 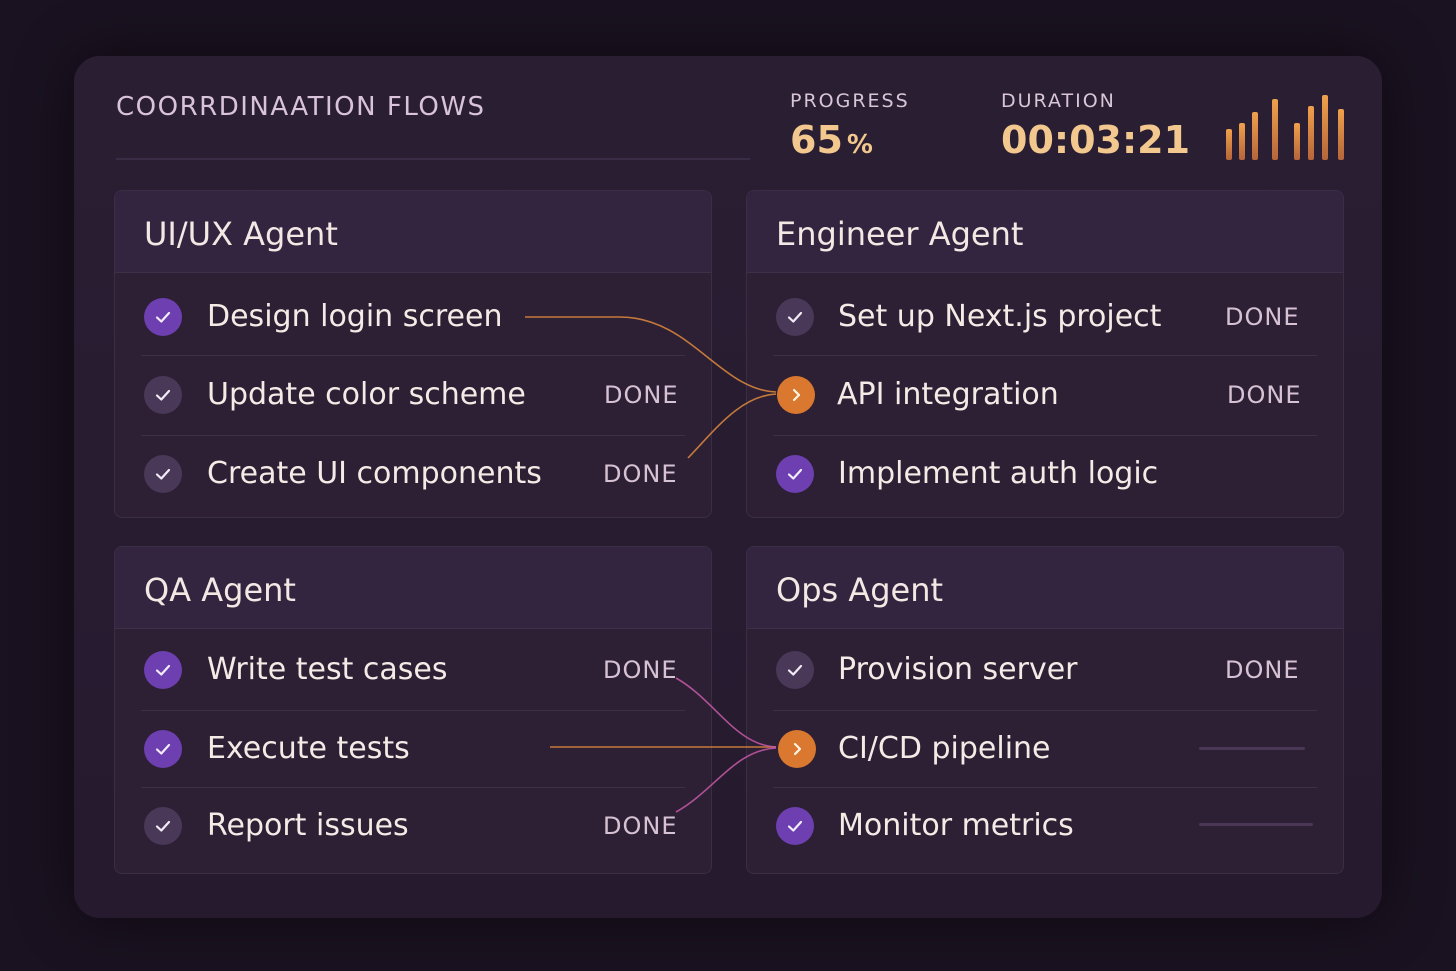 I want to click on progress-number: 65, so click(x=816, y=140).